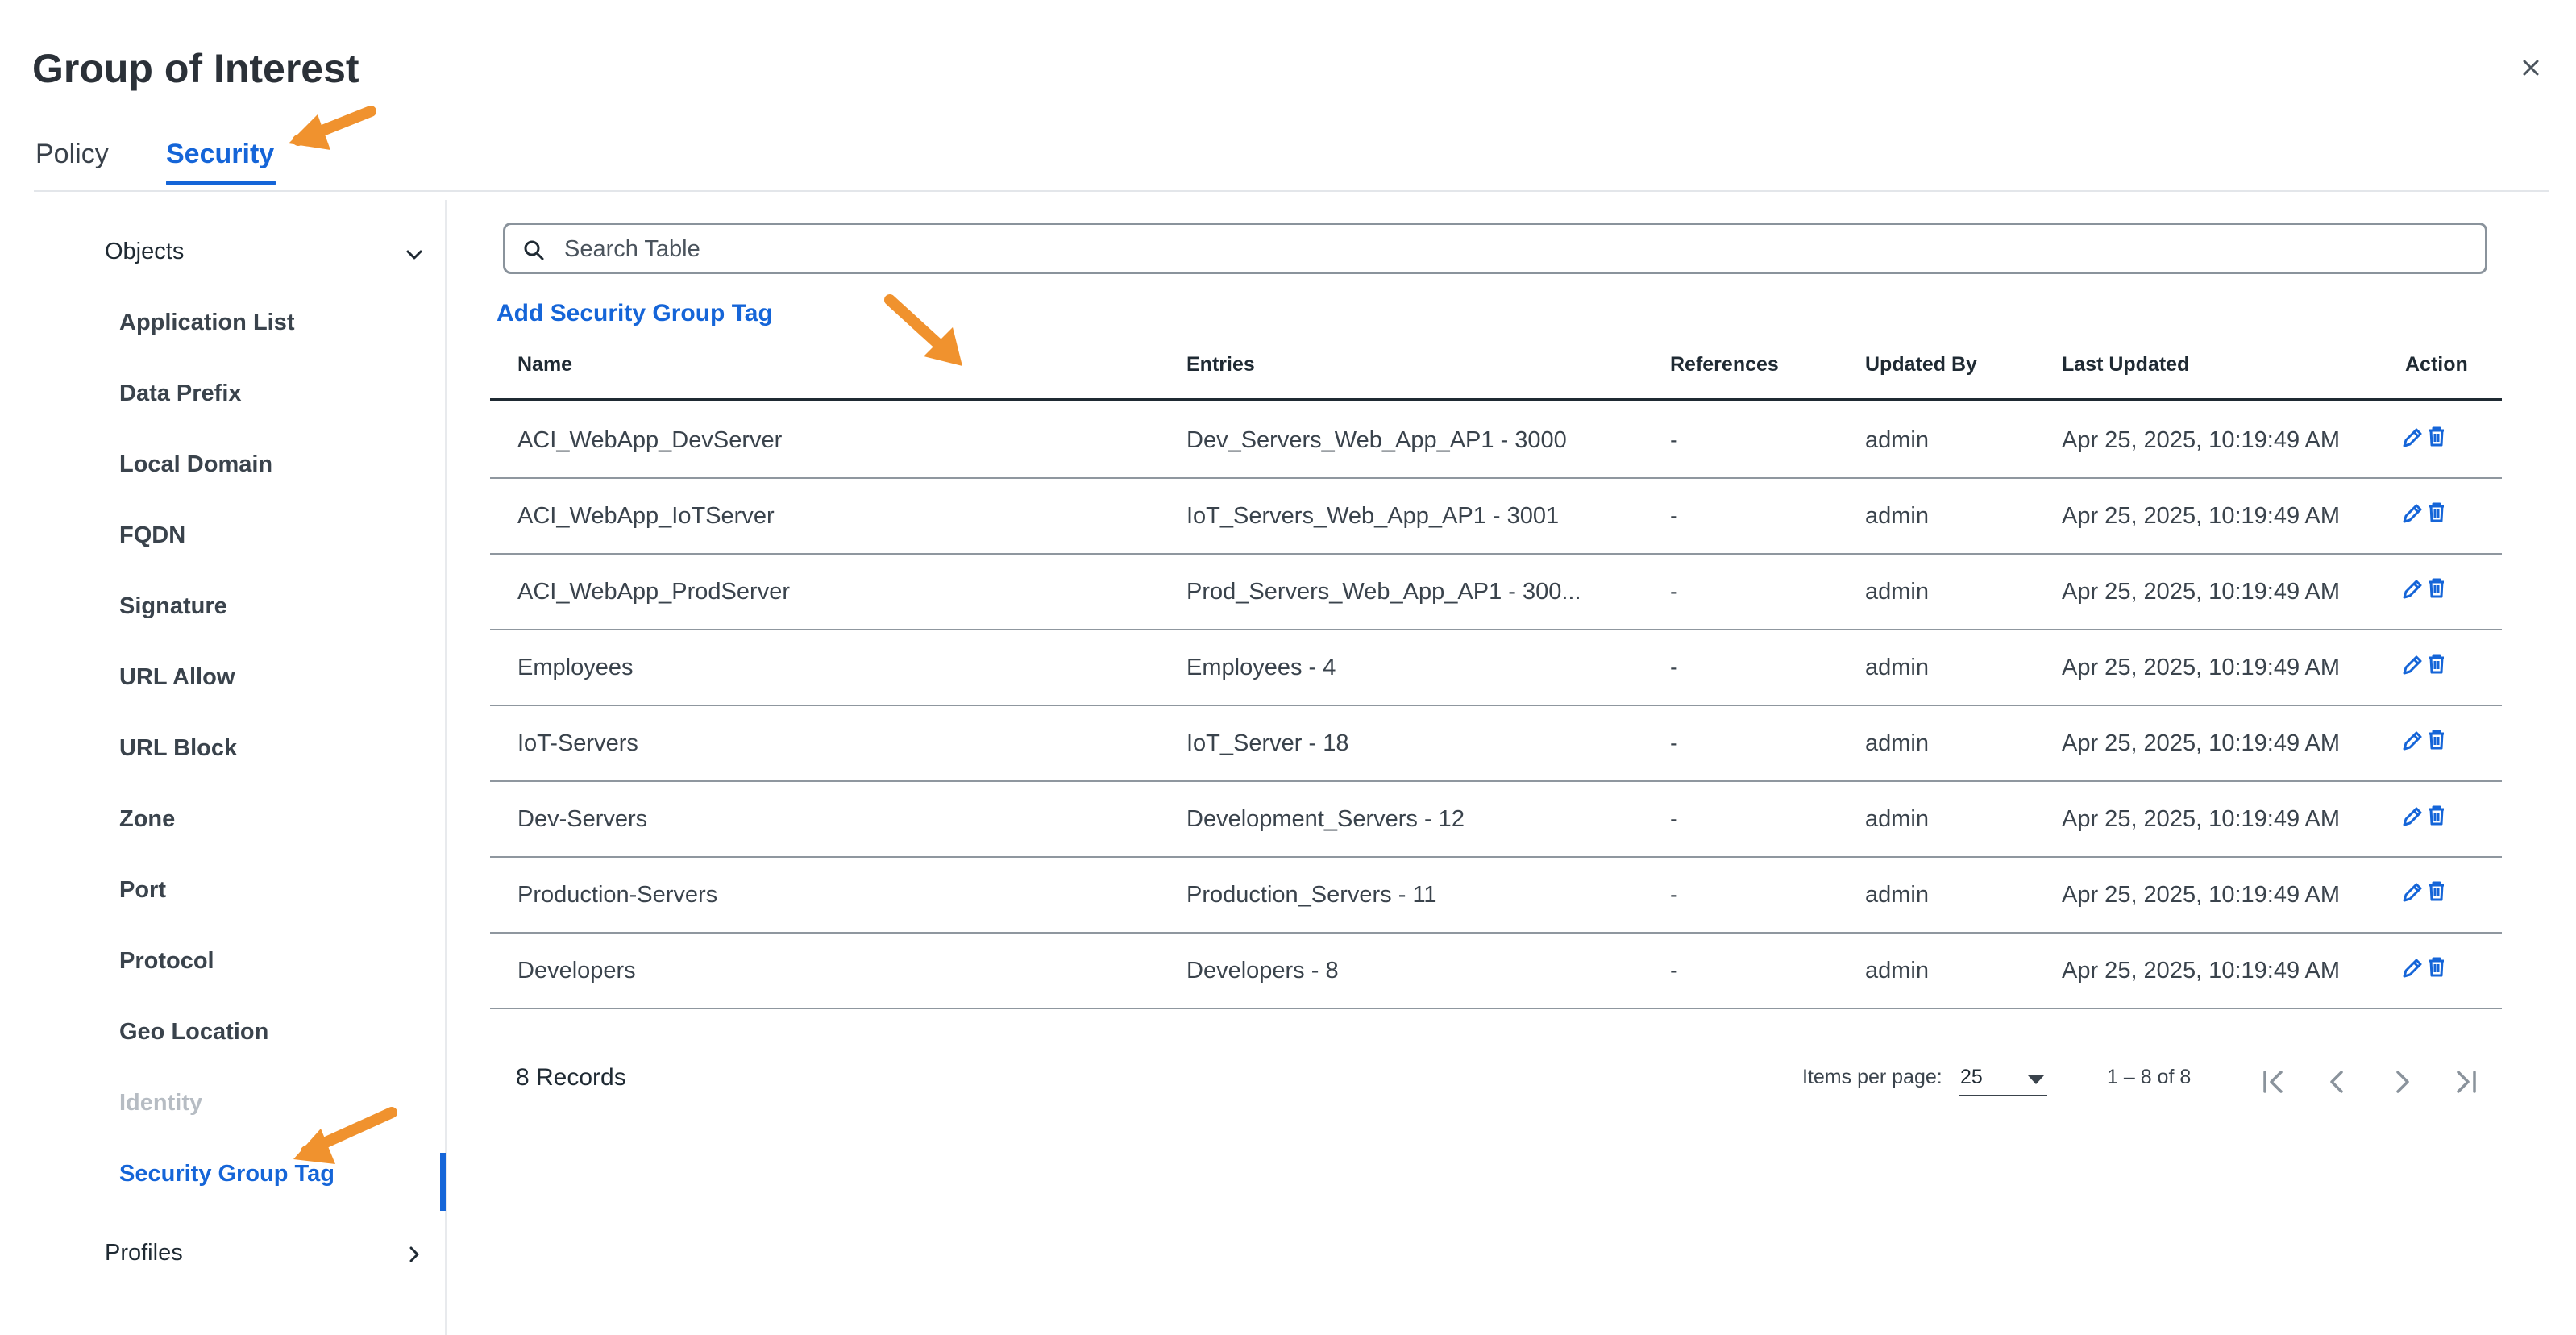 This screenshot has width=2576, height=1335. I want to click on sidebar-item-data-prefix: Data Prefix, so click(180, 394).